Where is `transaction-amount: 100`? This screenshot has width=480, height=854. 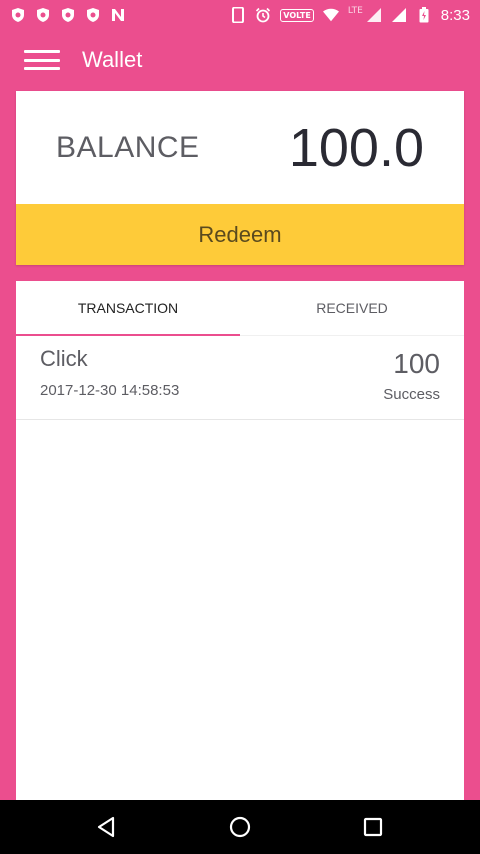
transaction-amount: 100 is located at coordinates (416, 363).